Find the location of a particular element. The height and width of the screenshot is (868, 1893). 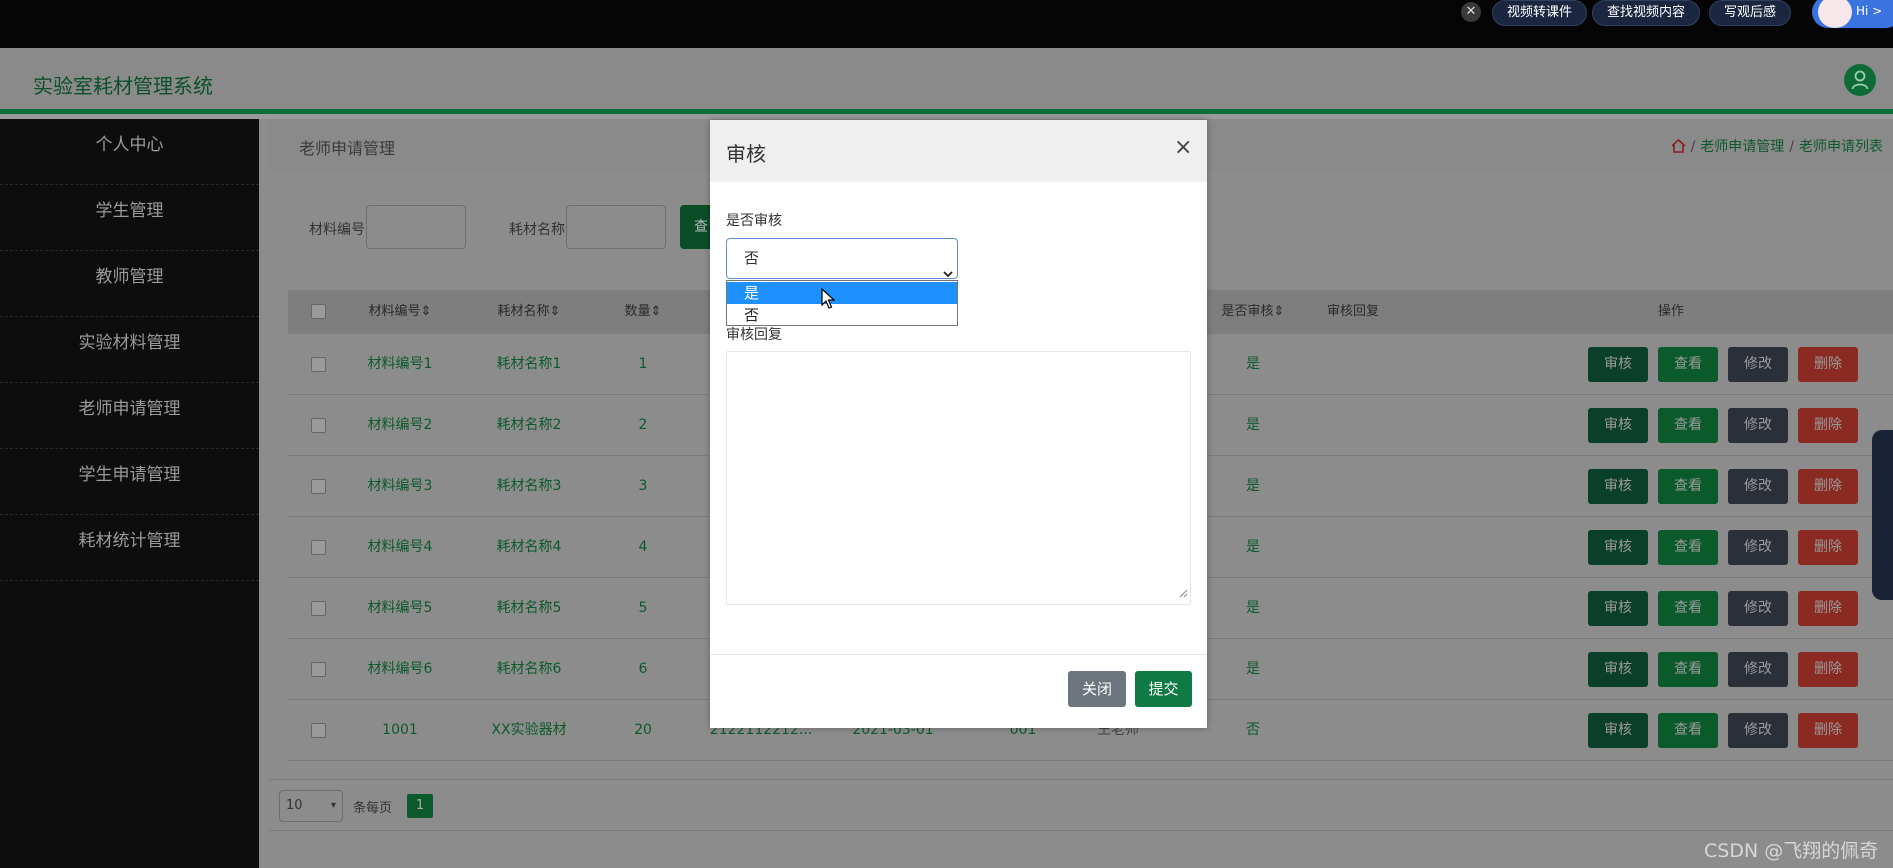

sidebar-item-personal-center: 个人中心 is located at coordinates (129, 152).